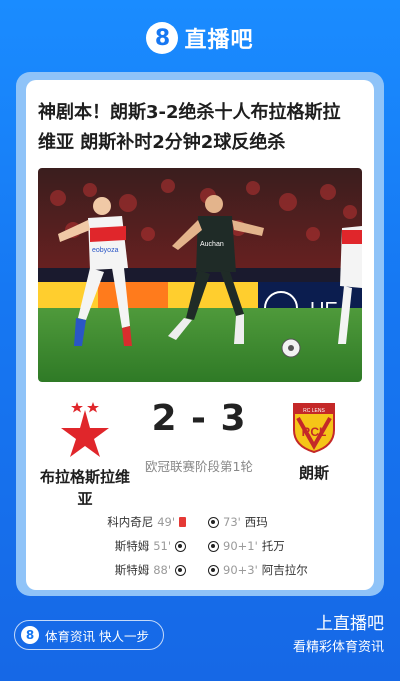 Image resolution: width=400 pixels, height=681 pixels. What do you see at coordinates (201, 128) in the screenshot?
I see `headline: 神剧本！朗斯3-2绝杀十人布拉格斯拉 维亚 朗斯补时2分钟2球反绝杀` at bounding box center [201, 128].